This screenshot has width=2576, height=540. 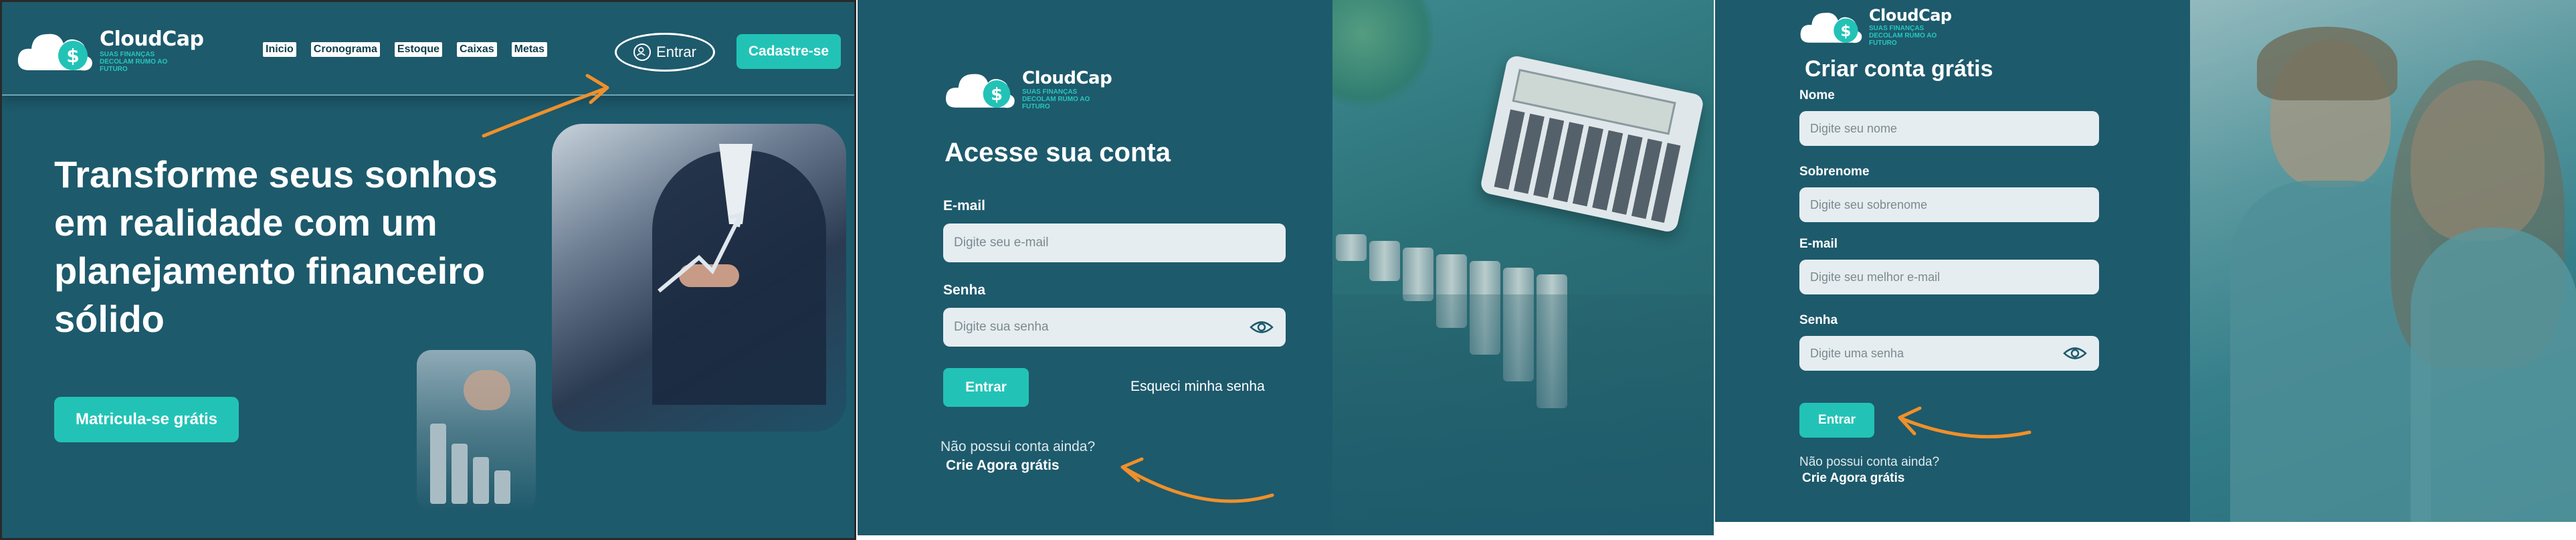 What do you see at coordinates (986, 388) in the screenshot?
I see `login-submit-button: Entrar` at bounding box center [986, 388].